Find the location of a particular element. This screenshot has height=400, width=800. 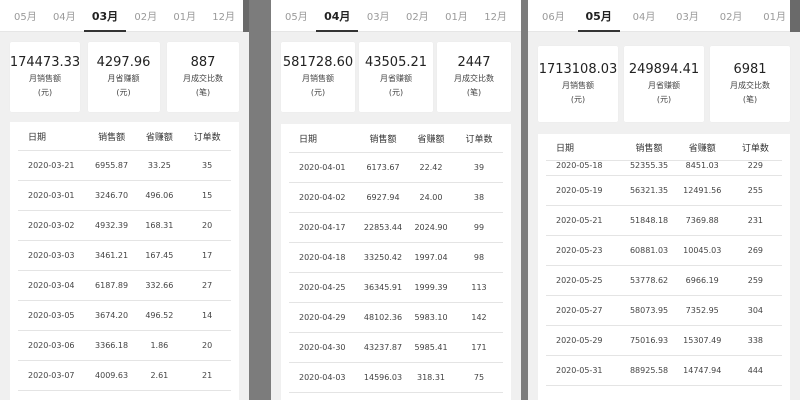

stat-label: 月省赚额 is located at coordinates (664, 85).